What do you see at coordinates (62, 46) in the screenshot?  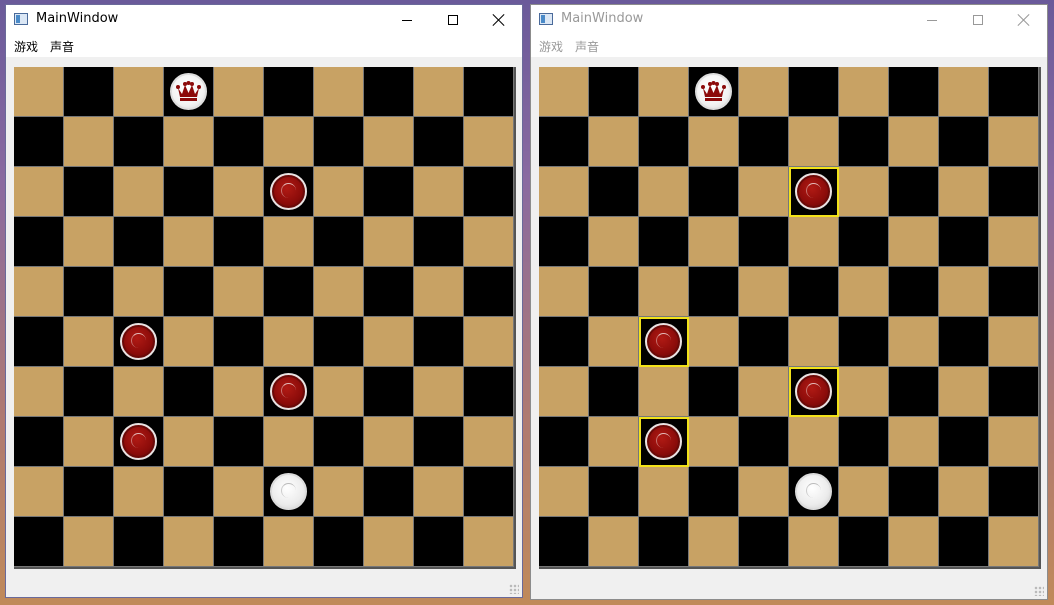 I see `menu-sound: 声音` at bounding box center [62, 46].